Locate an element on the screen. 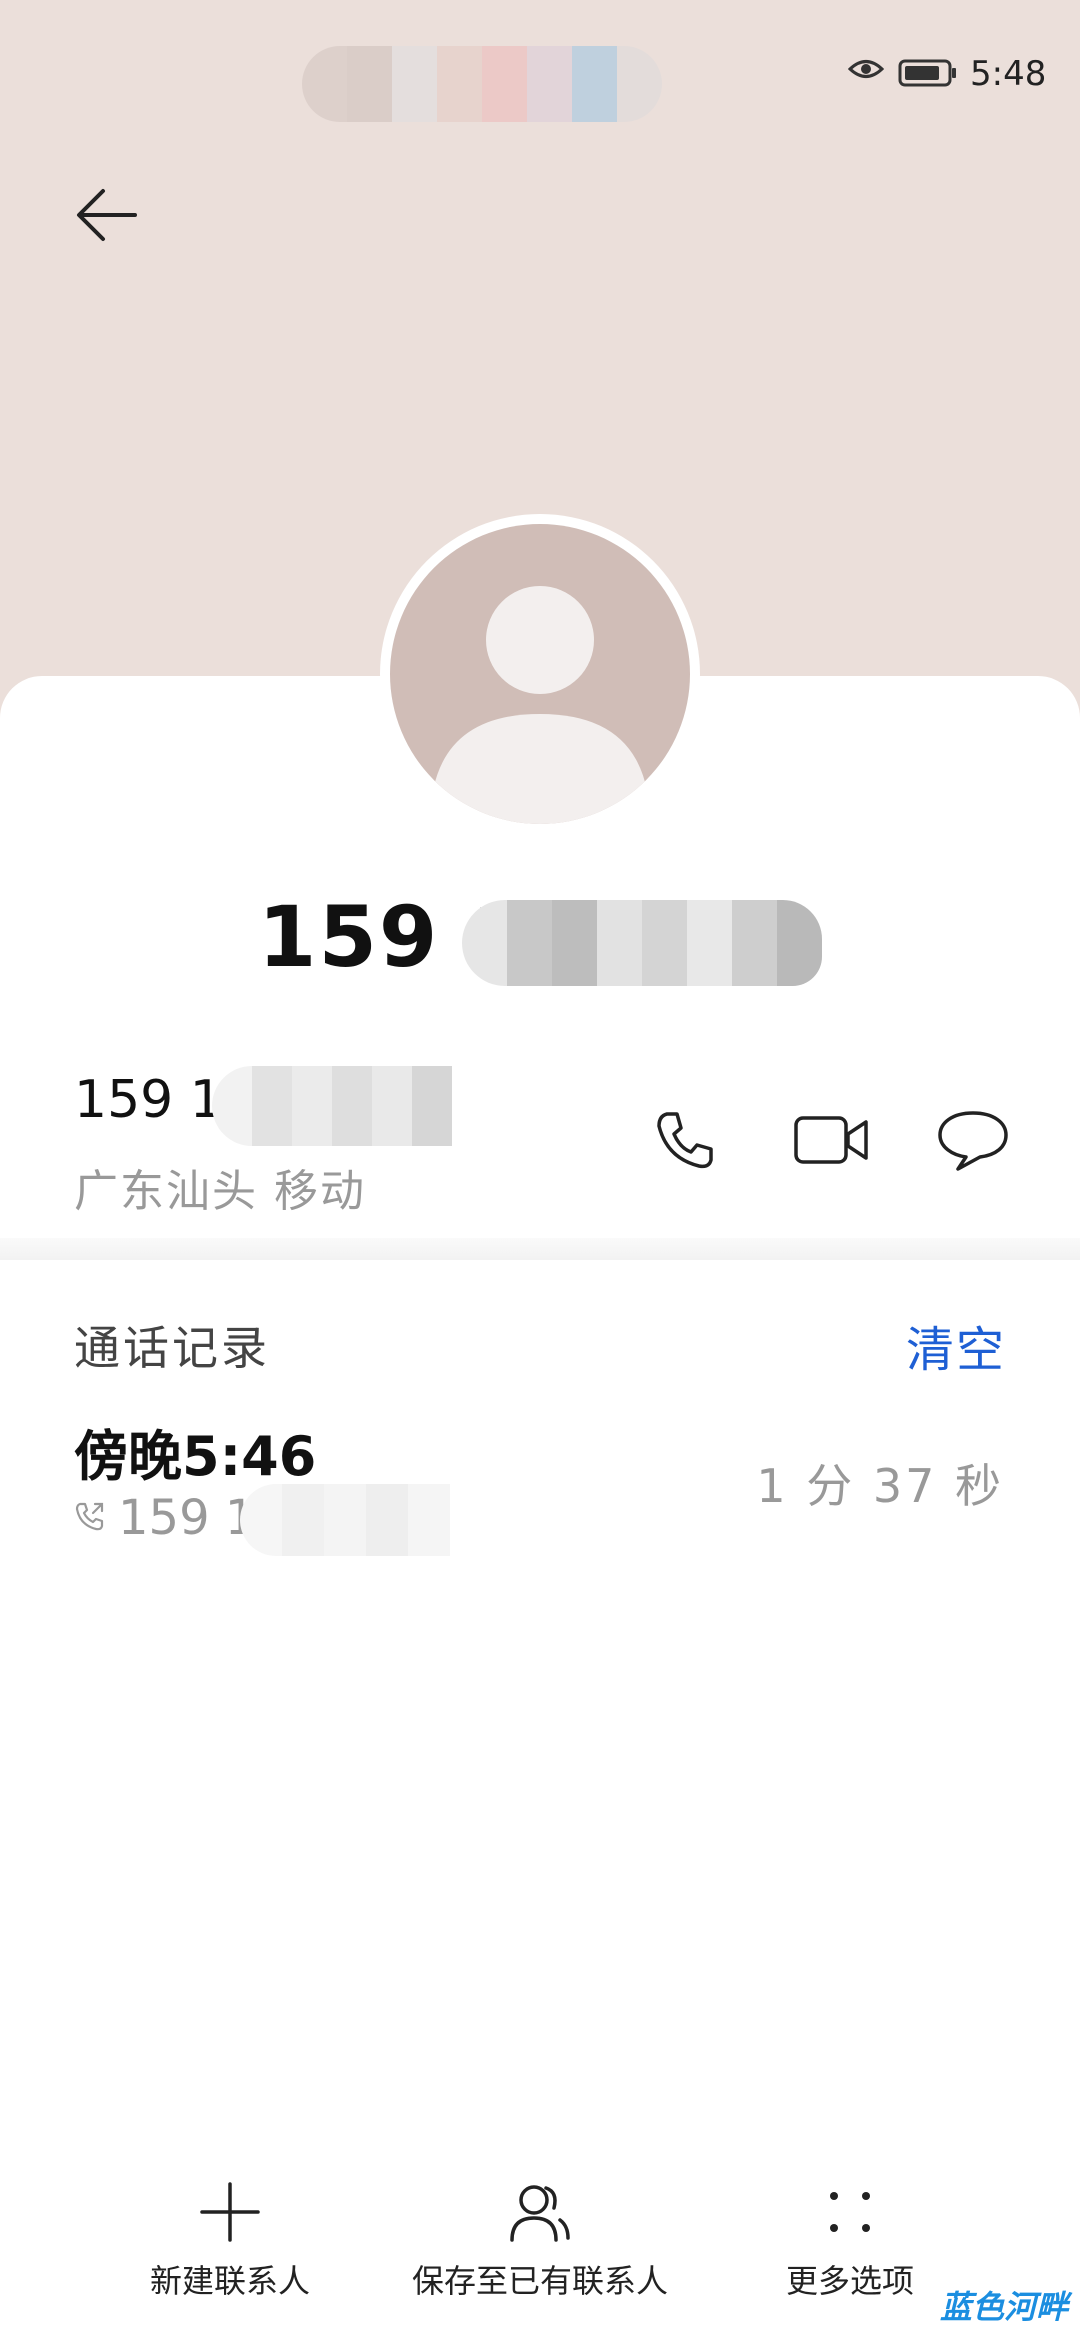  blurred-phone-number is located at coordinates (332, 1106).